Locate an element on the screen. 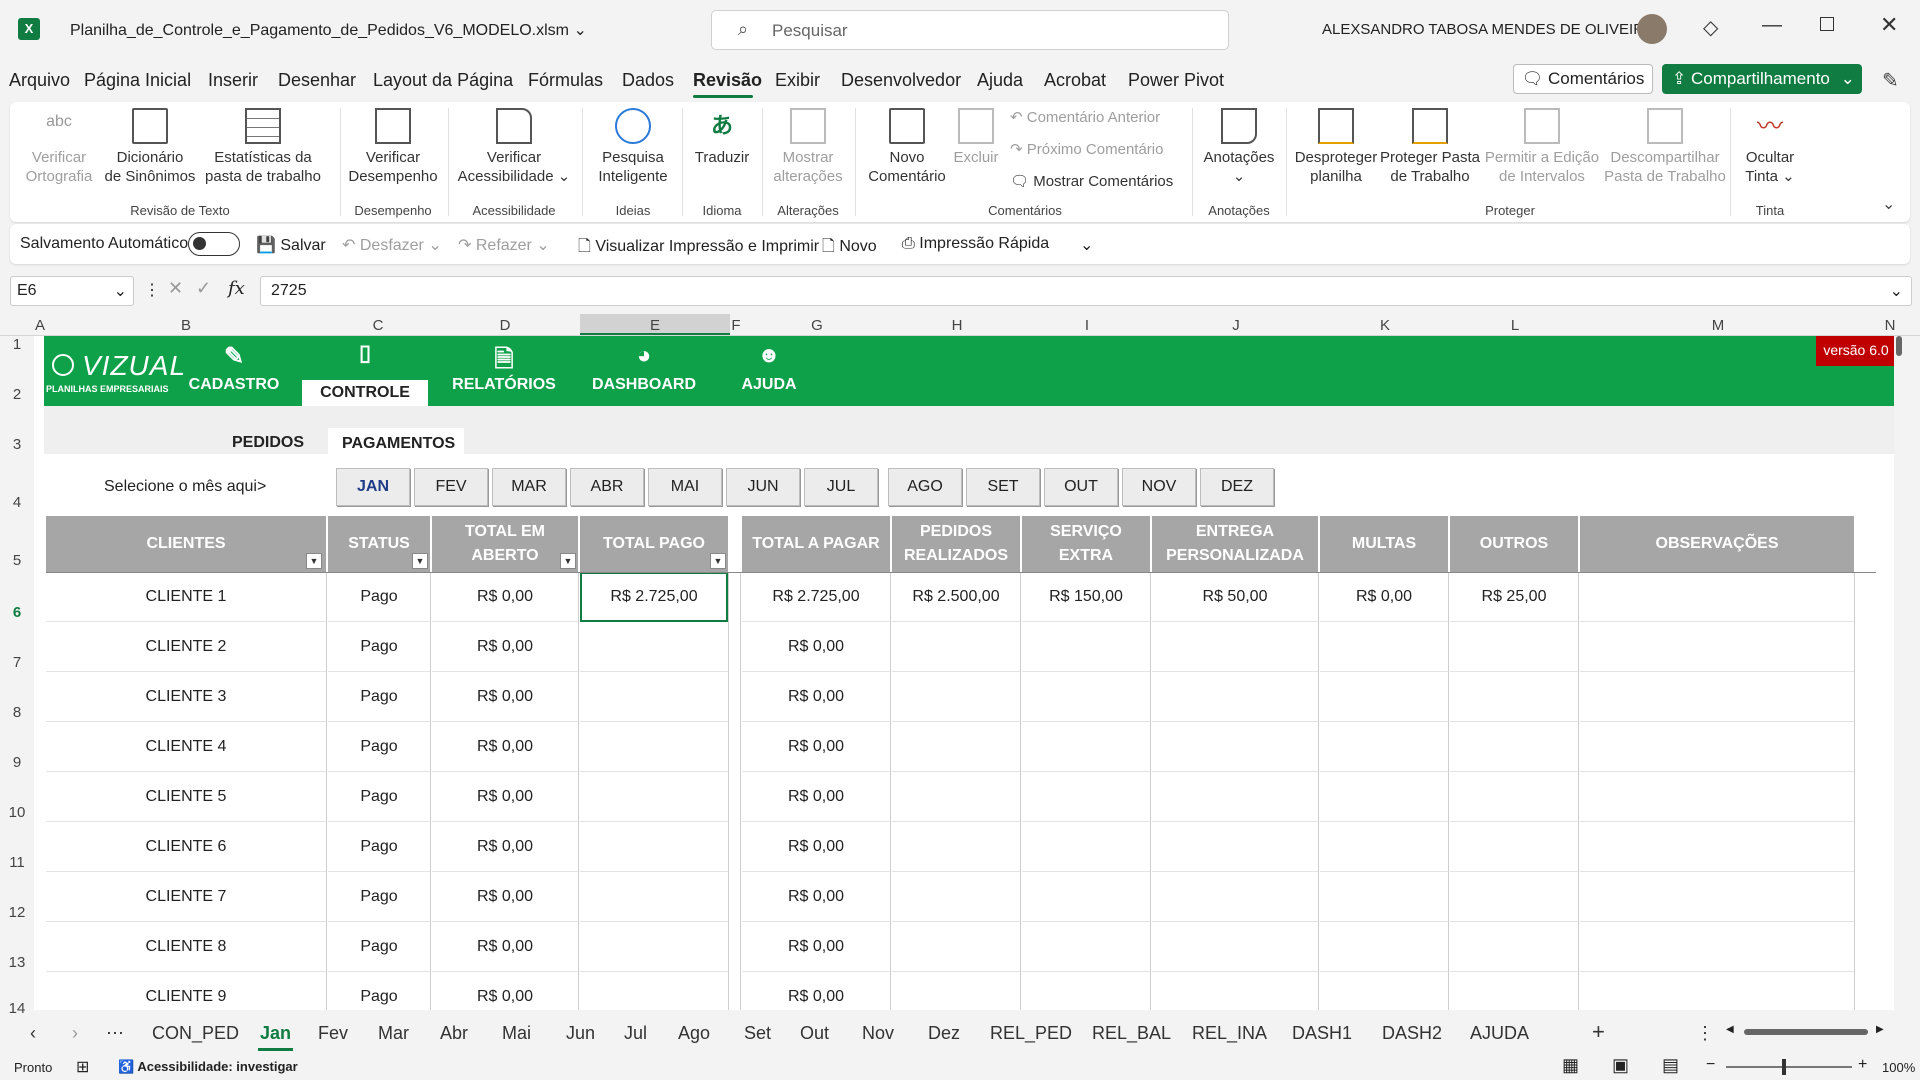 This screenshot has height=1080, width=1920. column-header-b: B is located at coordinates (186, 325).